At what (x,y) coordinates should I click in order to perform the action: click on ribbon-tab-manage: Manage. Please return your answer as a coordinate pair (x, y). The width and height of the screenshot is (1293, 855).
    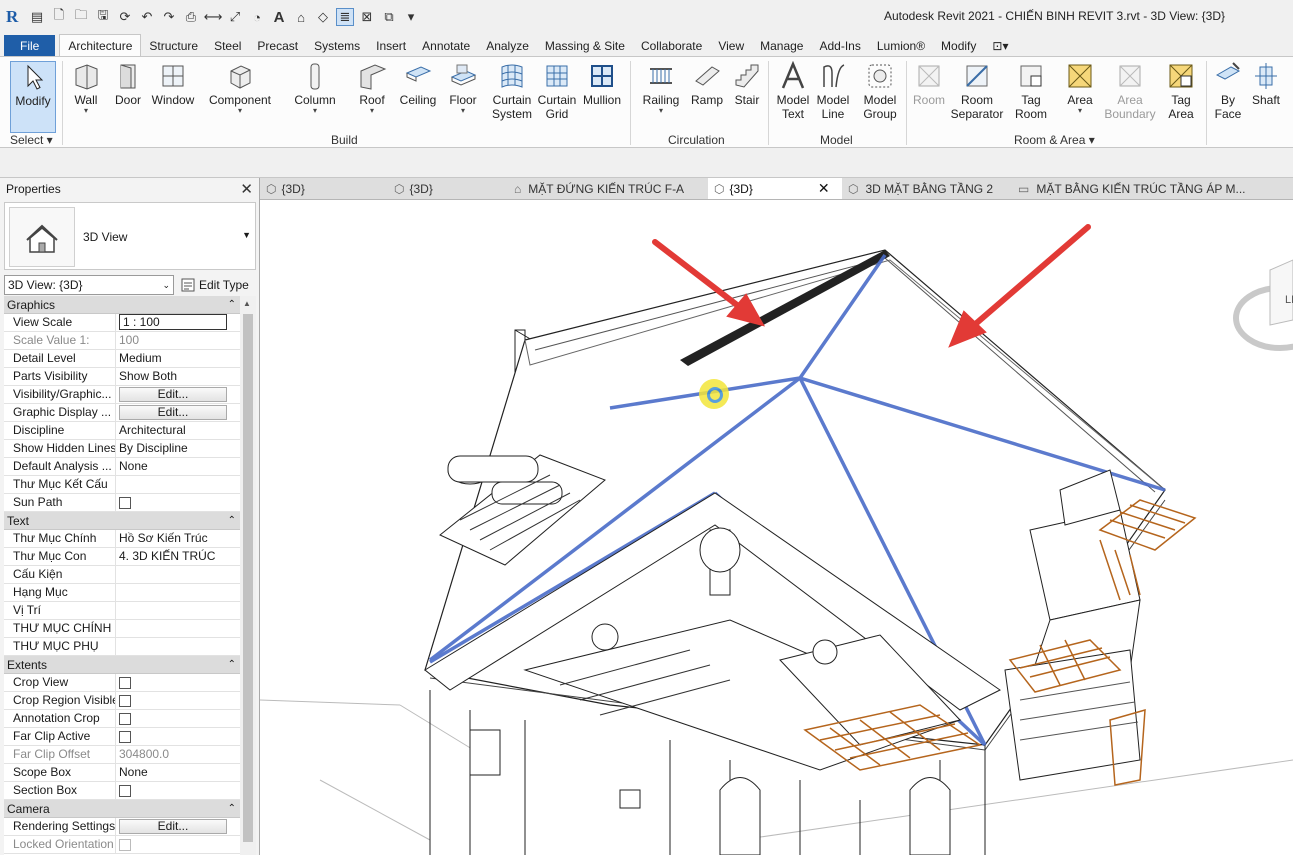
    Looking at the image, I should click on (781, 45).